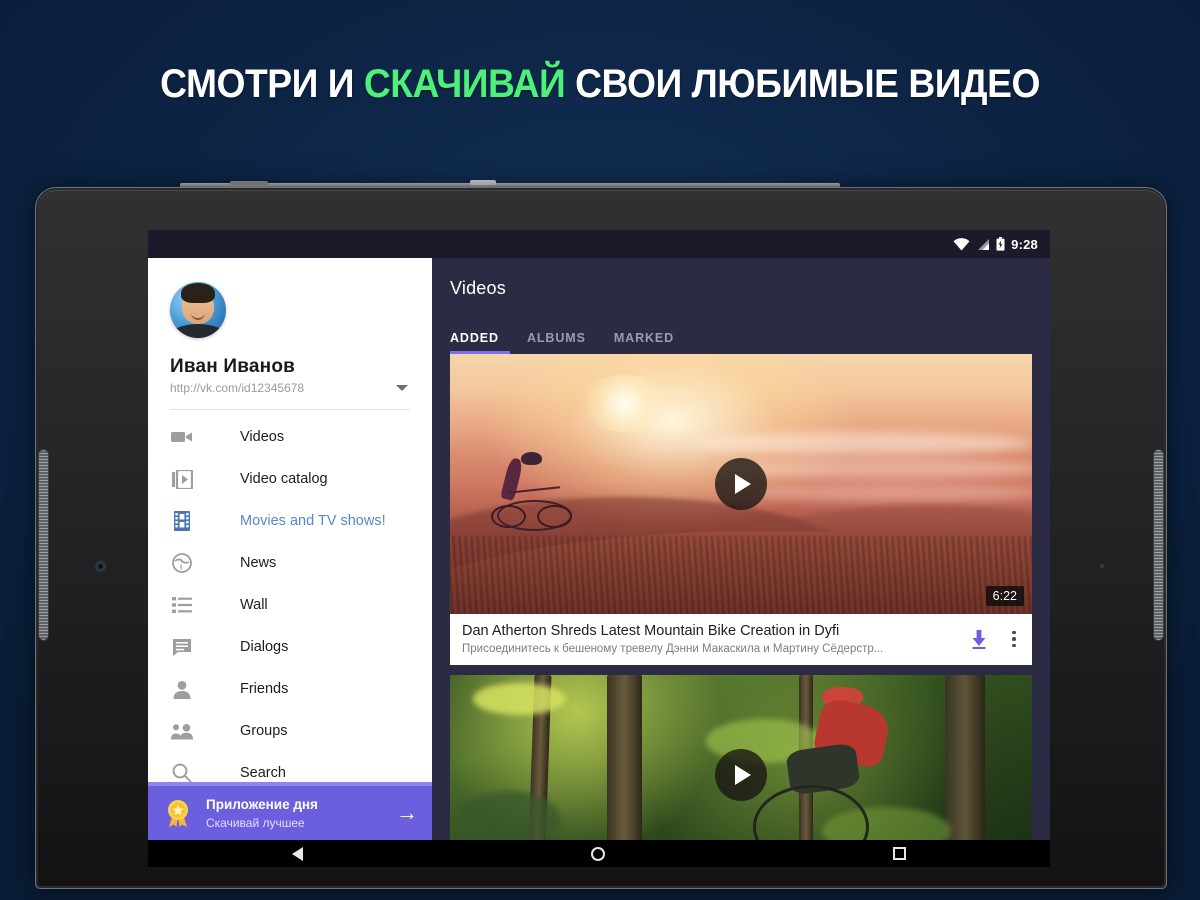  What do you see at coordinates (182, 731) in the screenshot?
I see `people-icon` at bounding box center [182, 731].